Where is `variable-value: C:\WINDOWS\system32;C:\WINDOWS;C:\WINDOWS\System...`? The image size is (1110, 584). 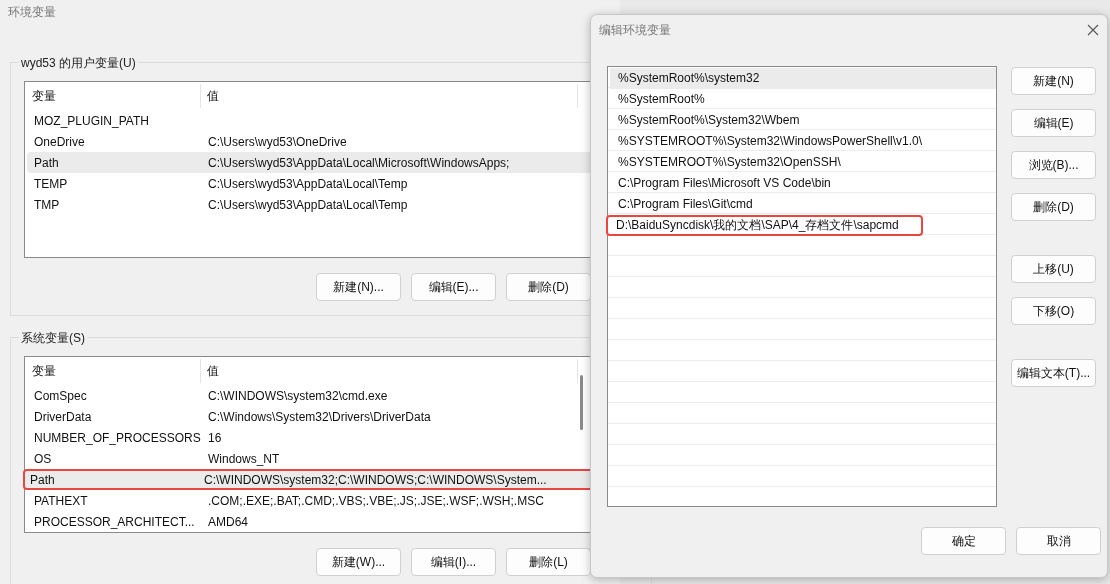
variable-value: C:\WINDOWS\system32;C:\WINDOWS;C:\WINDOWS\System... is located at coordinates (375, 479).